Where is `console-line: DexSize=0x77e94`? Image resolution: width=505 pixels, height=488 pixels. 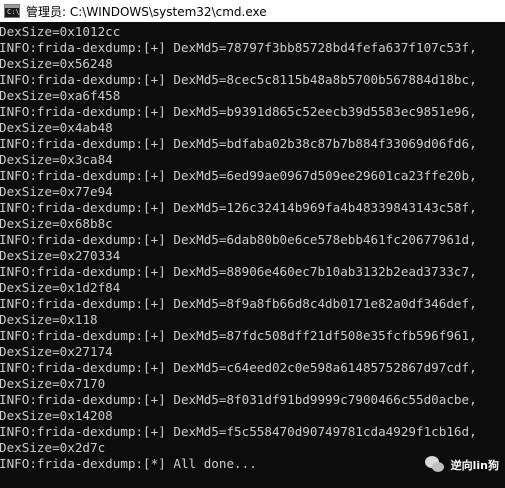
console-line: DexSize=0x77e94 is located at coordinates (56, 191).